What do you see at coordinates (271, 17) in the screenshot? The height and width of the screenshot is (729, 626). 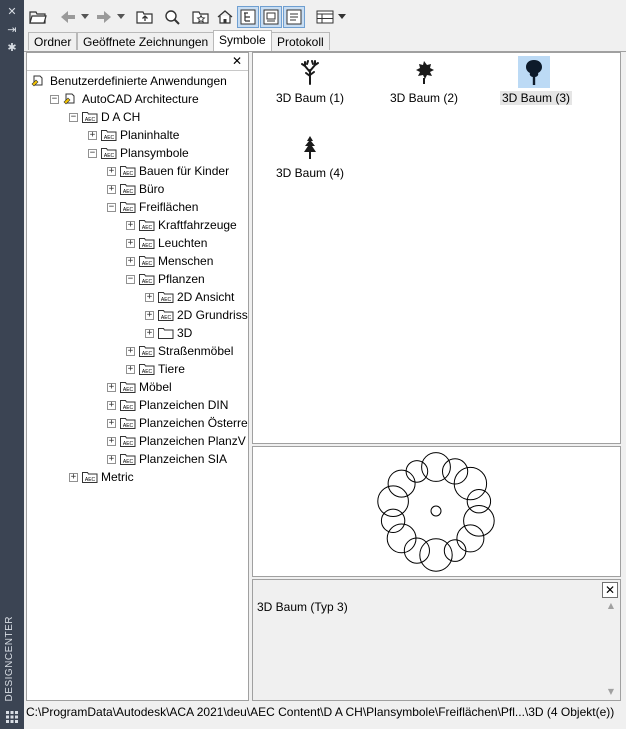 I see `preview-toggle-button` at bounding box center [271, 17].